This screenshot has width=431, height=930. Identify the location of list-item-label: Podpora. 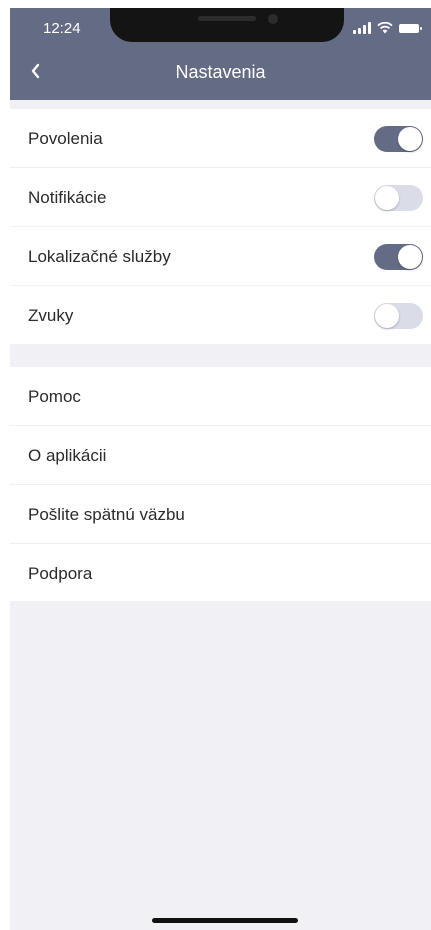
(60, 573).